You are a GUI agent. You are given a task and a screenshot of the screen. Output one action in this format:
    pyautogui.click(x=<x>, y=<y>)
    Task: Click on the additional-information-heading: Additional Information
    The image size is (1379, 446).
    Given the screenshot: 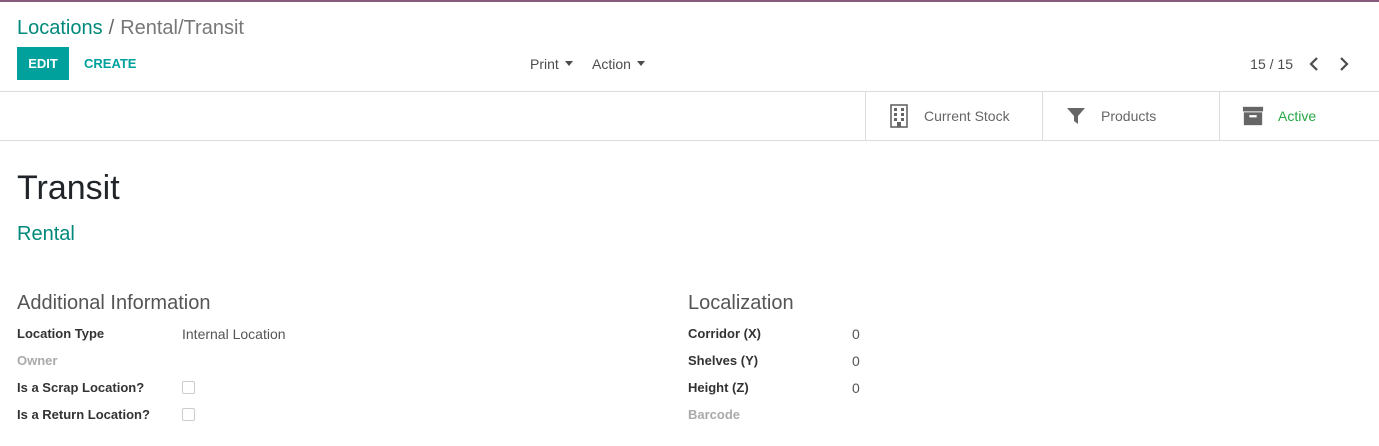 What is the action you would take?
    pyautogui.click(x=114, y=303)
    